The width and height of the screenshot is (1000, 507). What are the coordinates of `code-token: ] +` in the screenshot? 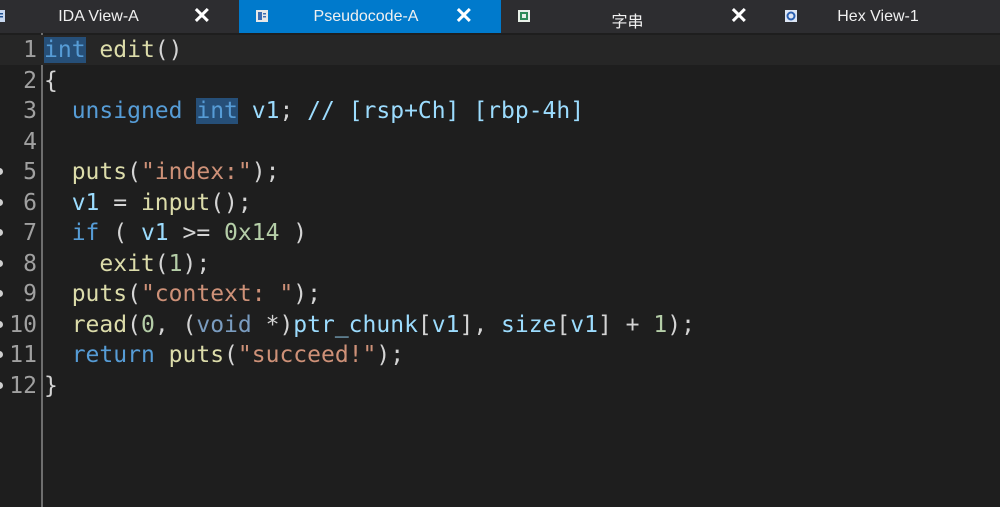 It's located at (625, 324).